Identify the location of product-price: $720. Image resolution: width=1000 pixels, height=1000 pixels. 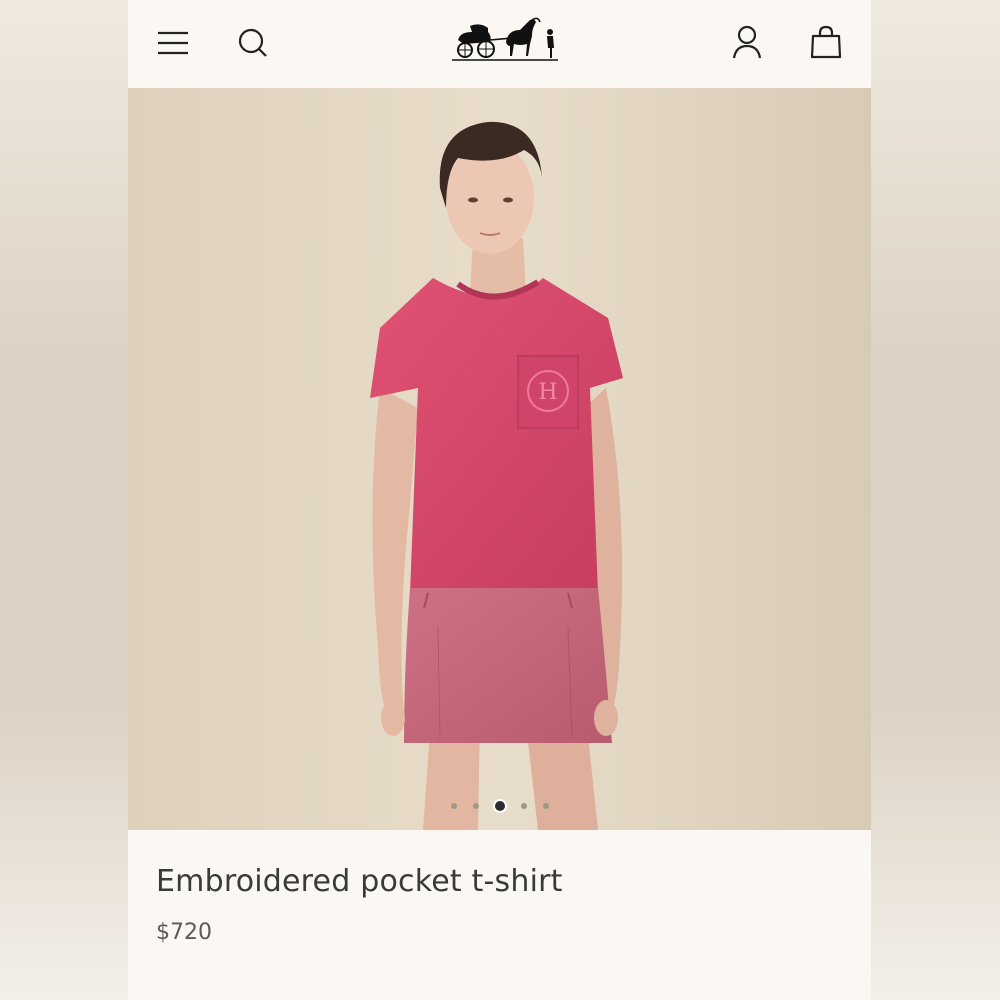
(184, 932).